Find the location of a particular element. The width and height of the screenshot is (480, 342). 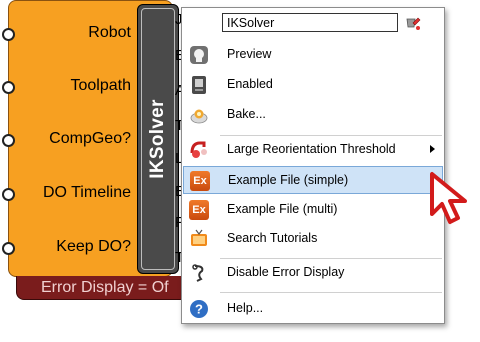

component-name: IKSolver is located at coordinates (157, 139).